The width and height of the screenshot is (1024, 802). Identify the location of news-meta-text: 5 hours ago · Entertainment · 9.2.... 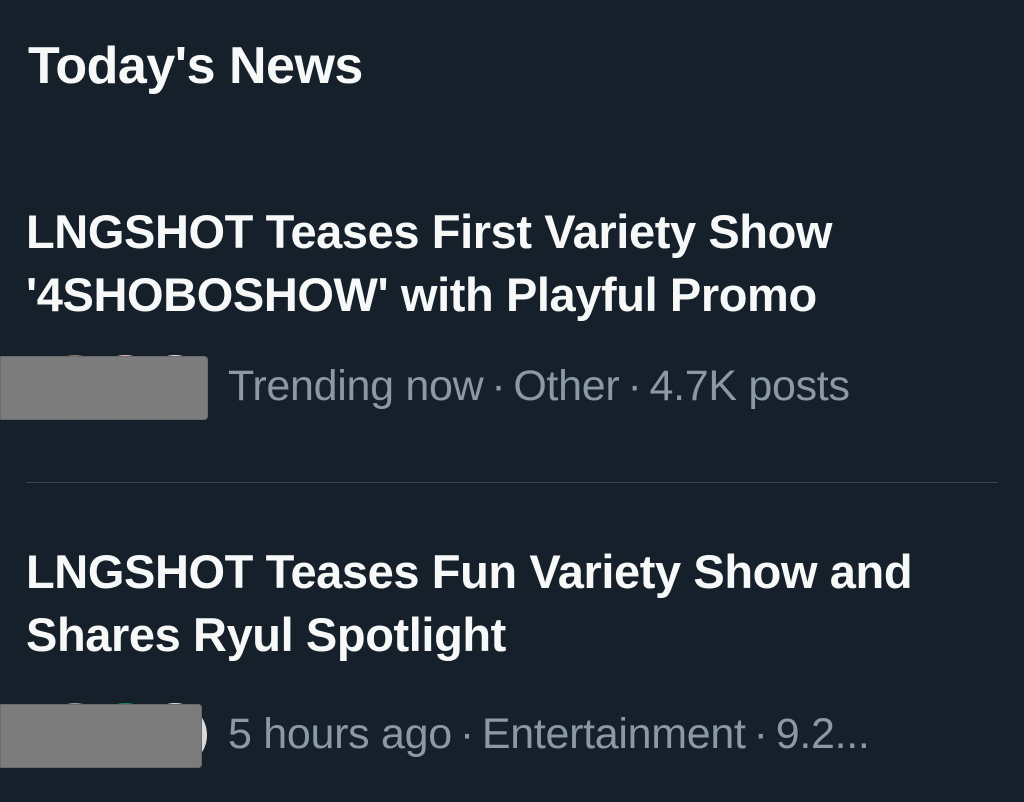
(549, 734).